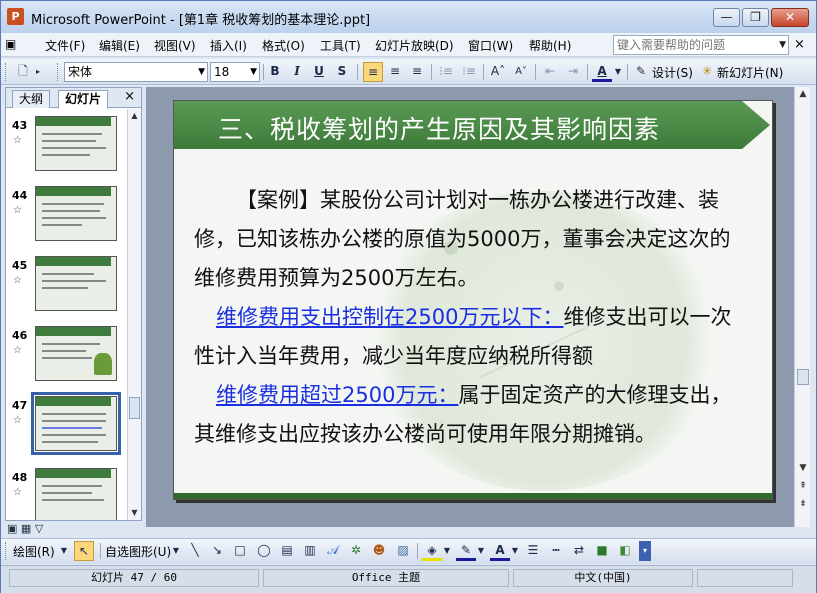  Describe the element at coordinates (701, 45) in the screenshot. I see `help-search-input: 键入需要帮助的问题 ▼` at that location.